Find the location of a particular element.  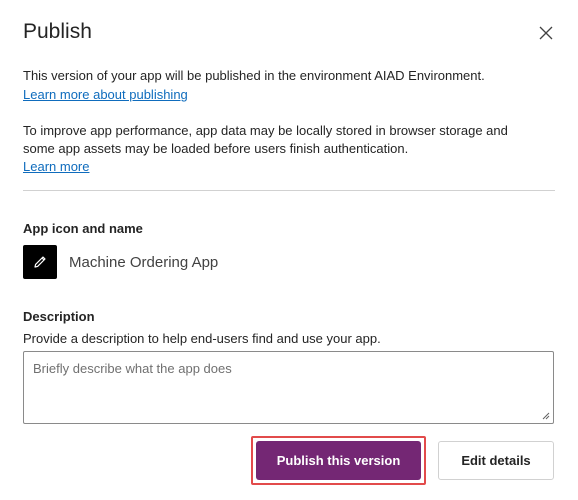

close-icon is located at coordinates (546, 33).